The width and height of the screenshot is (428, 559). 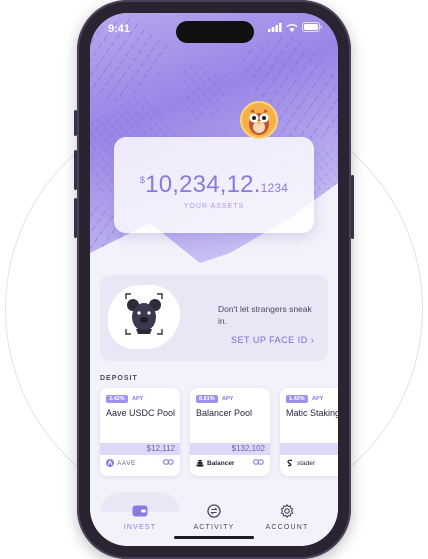 I want to click on koala-face-scan-icon, so click(x=144, y=314).